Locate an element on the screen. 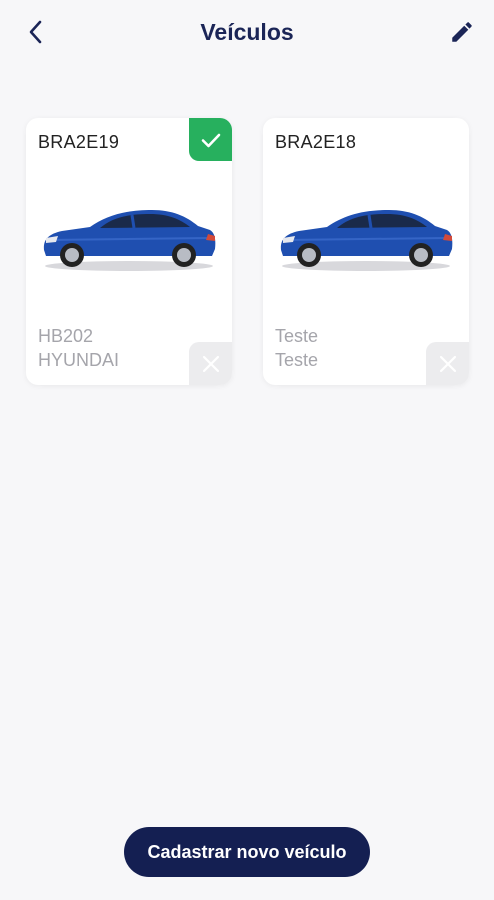 This screenshot has width=494, height=900. check-icon is located at coordinates (210, 140).